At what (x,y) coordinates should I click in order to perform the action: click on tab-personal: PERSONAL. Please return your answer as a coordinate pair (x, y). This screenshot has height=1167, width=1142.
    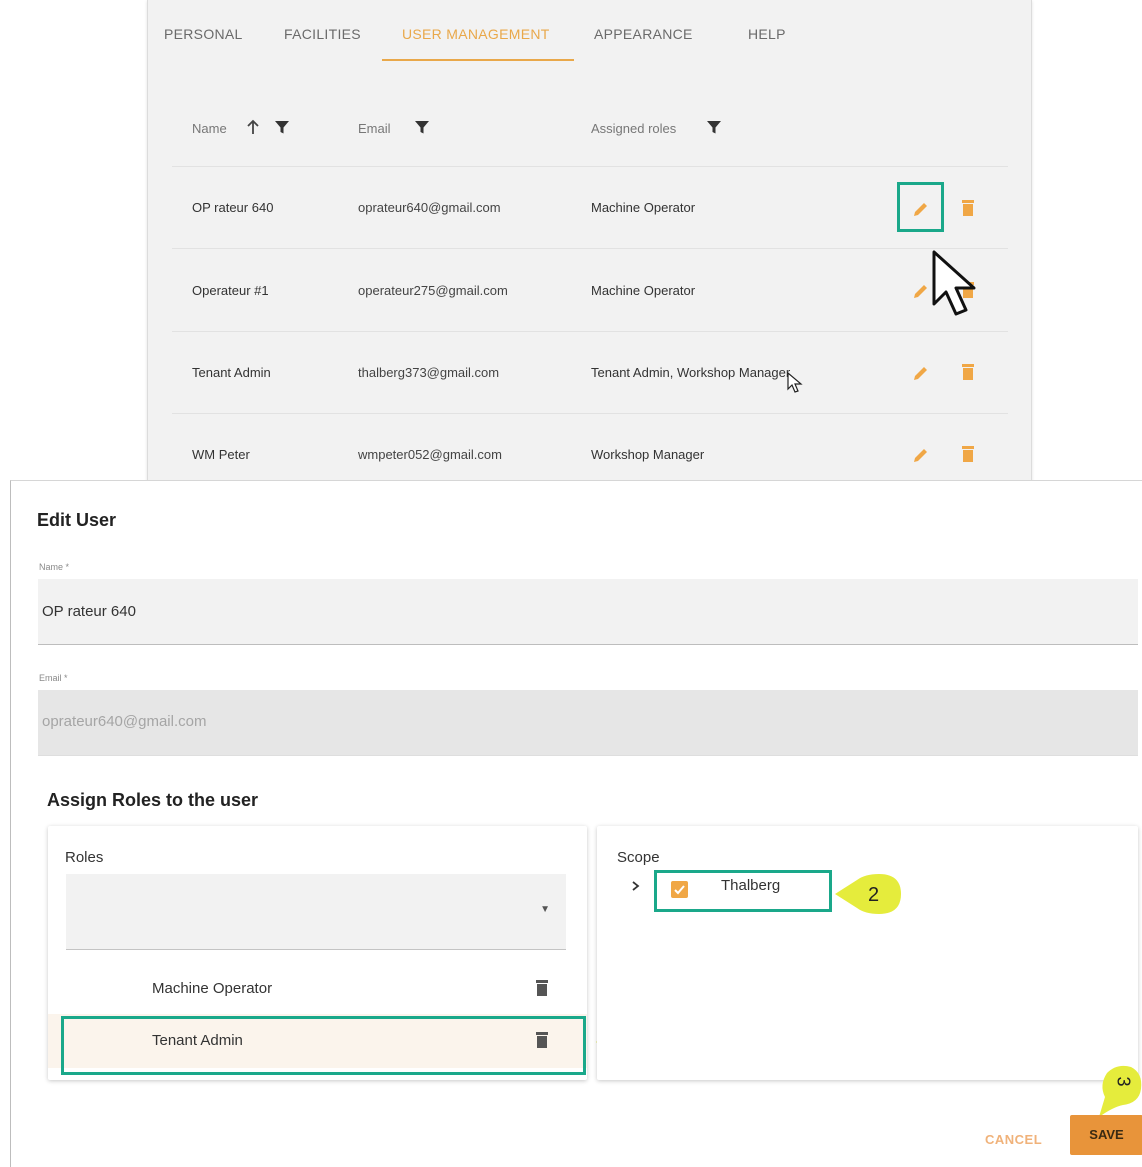
    Looking at the image, I should click on (203, 34).